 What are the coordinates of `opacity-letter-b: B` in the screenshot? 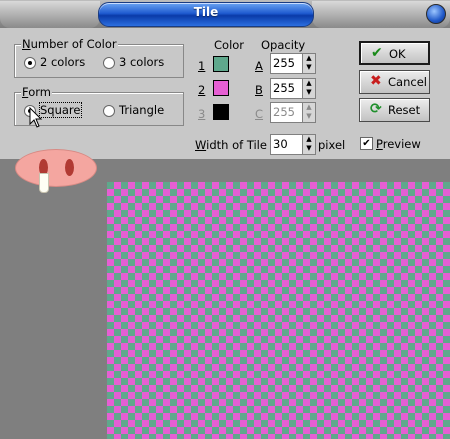 It's located at (259, 90).